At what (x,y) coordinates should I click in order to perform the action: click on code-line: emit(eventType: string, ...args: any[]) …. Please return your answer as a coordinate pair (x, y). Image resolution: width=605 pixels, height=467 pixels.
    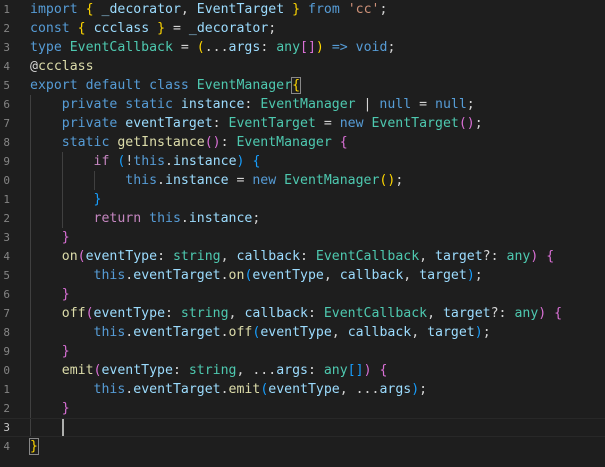
    Looking at the image, I should click on (209, 370).